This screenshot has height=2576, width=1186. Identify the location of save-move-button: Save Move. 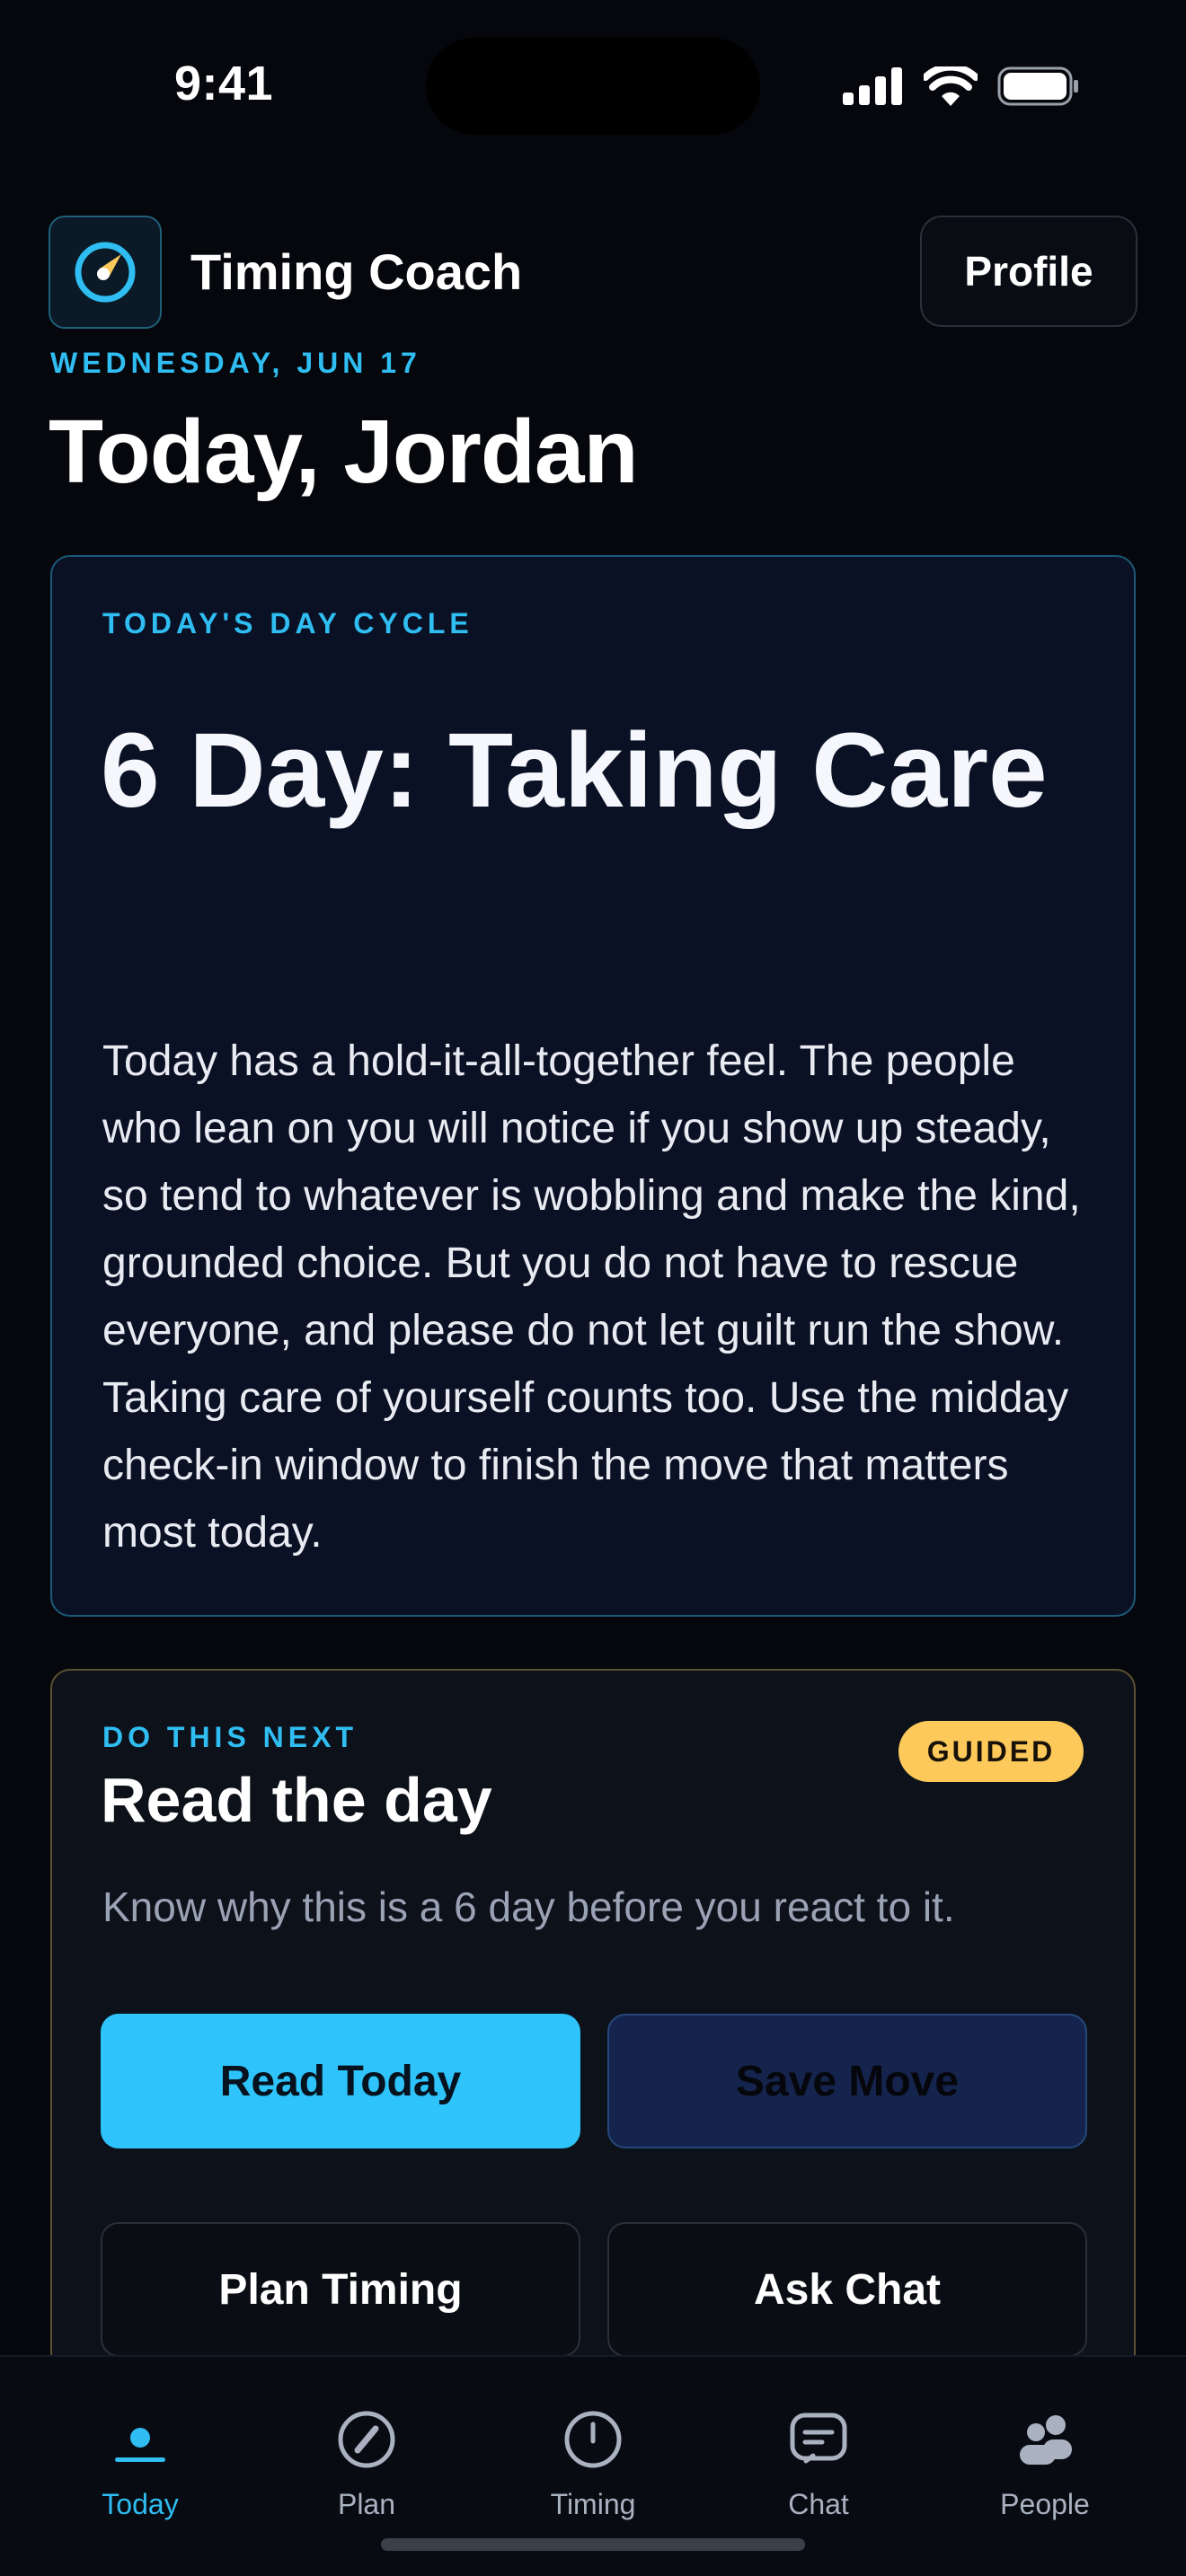
(847, 2081).